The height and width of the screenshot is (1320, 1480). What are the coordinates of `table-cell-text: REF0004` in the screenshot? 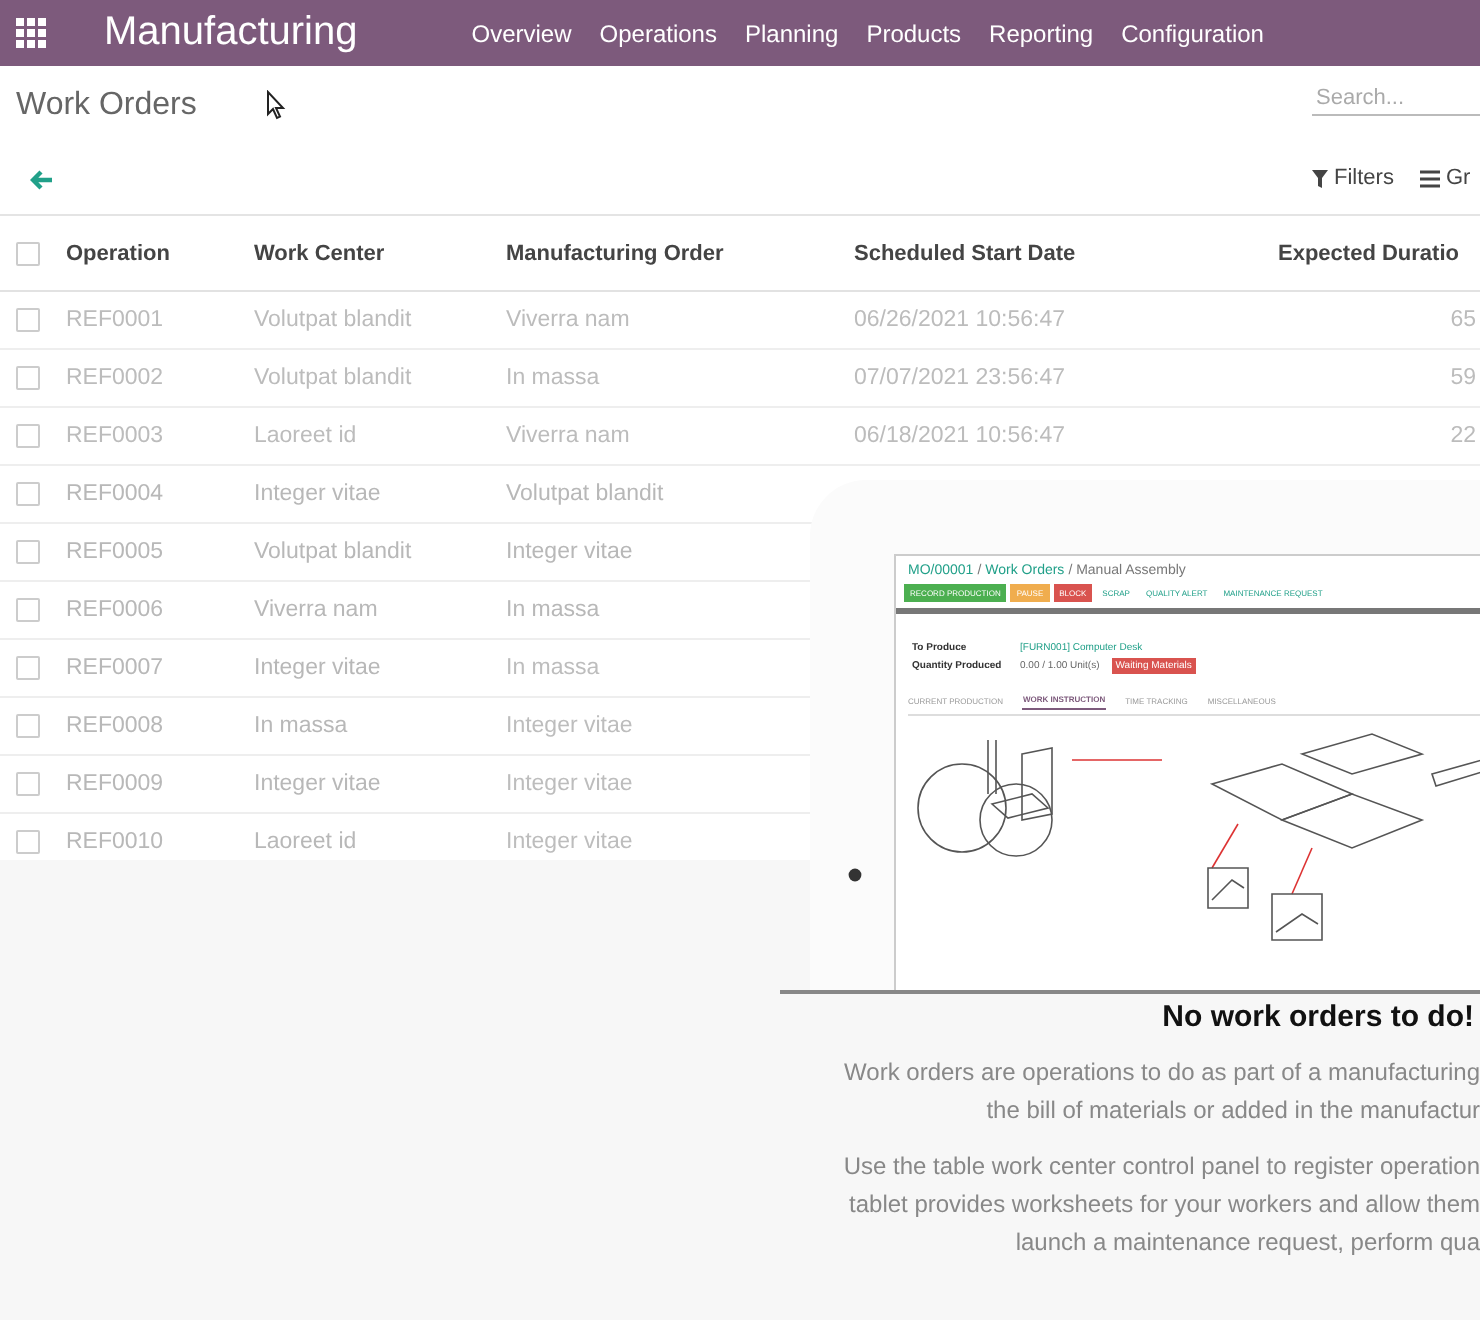 It's located at (116, 494).